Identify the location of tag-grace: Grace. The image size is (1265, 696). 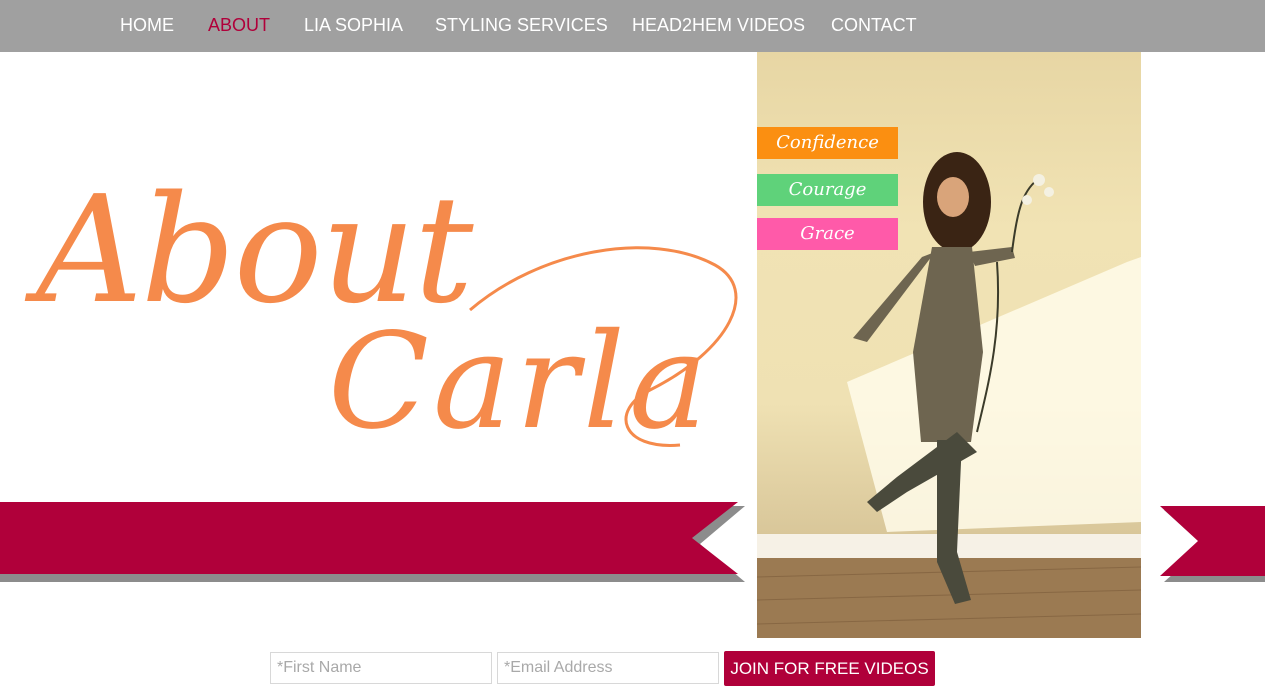
(827, 234).